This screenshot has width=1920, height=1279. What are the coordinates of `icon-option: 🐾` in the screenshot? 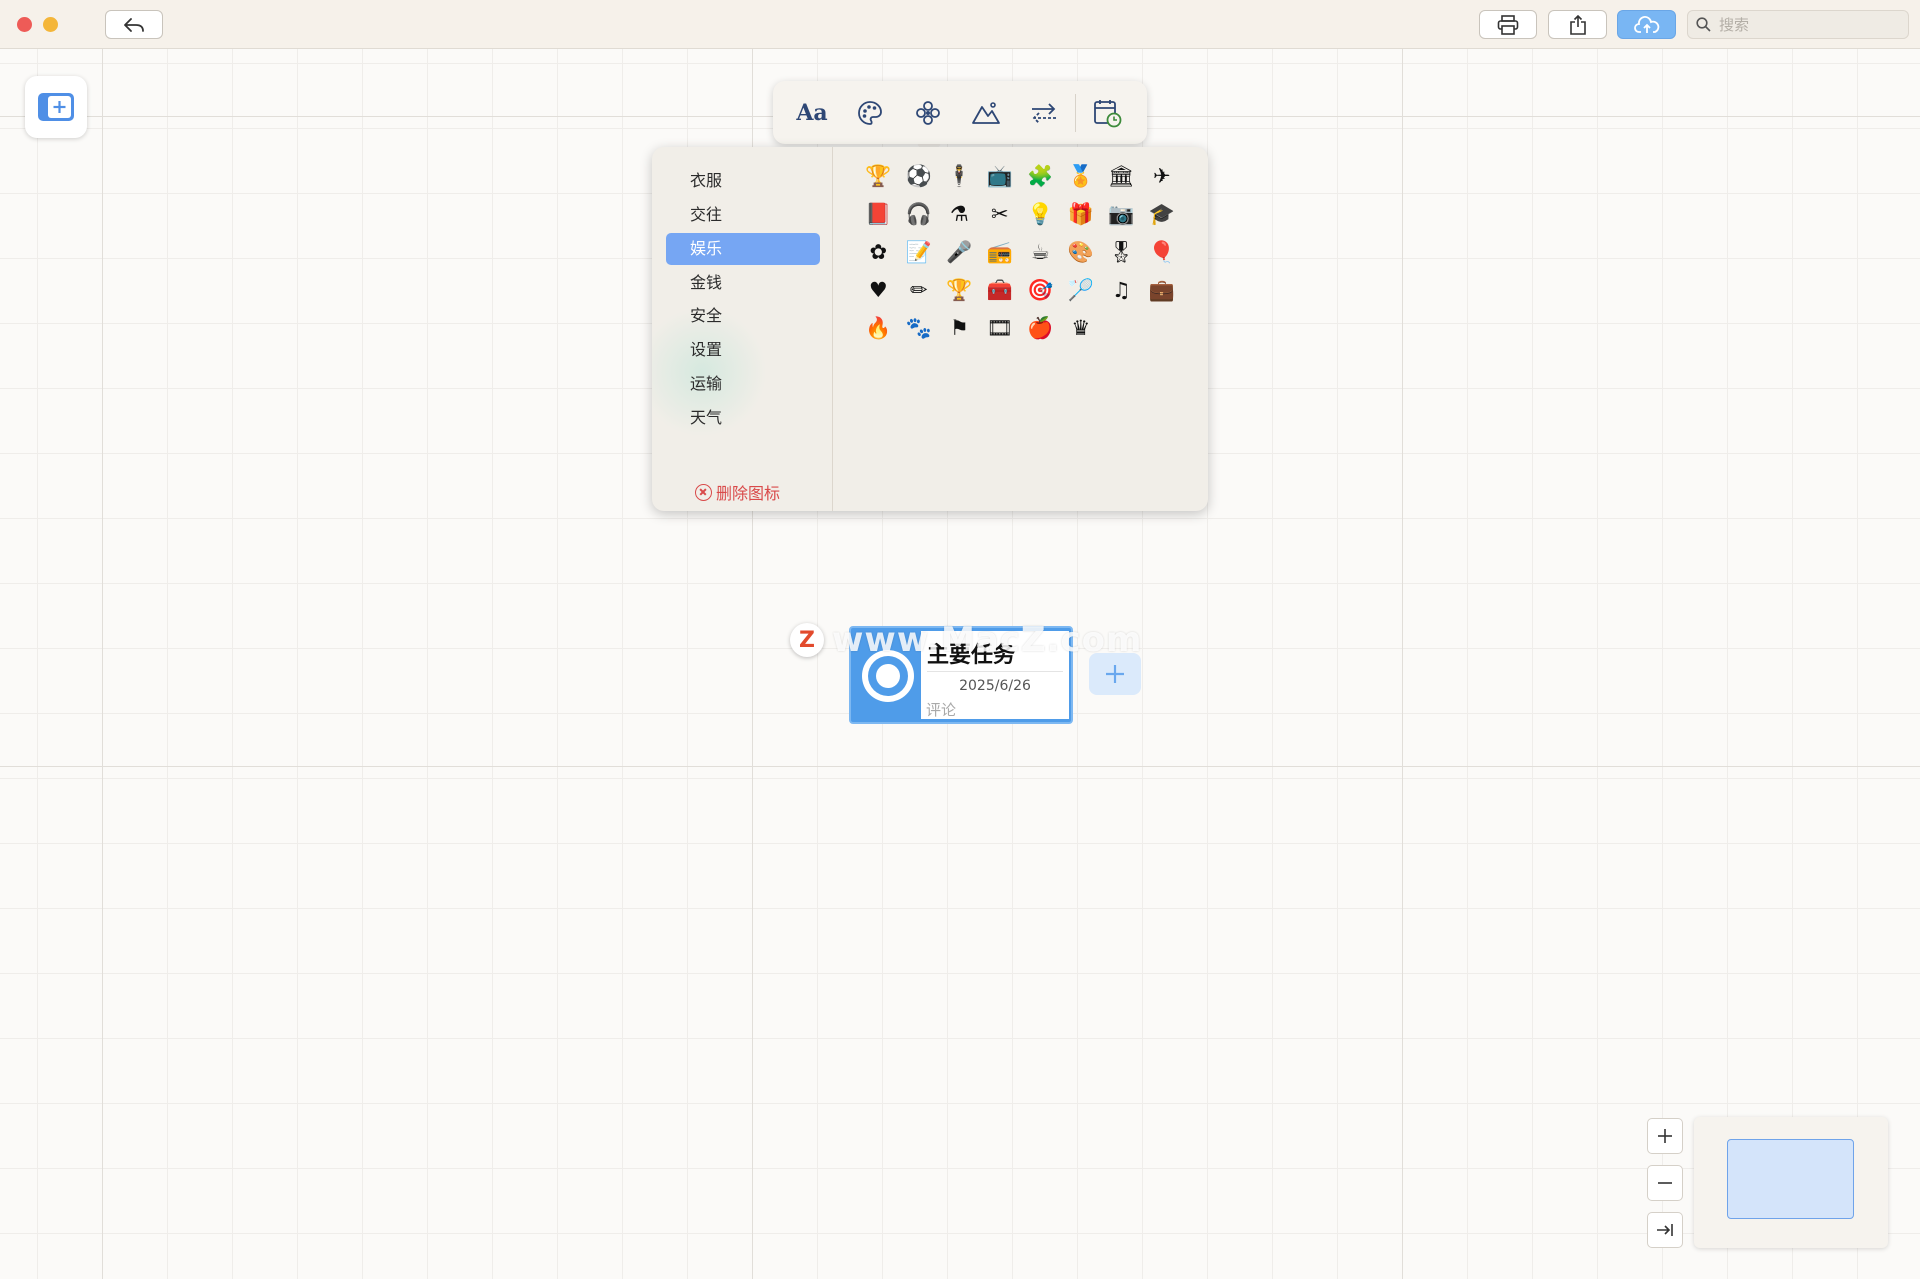 It's located at (919, 328).